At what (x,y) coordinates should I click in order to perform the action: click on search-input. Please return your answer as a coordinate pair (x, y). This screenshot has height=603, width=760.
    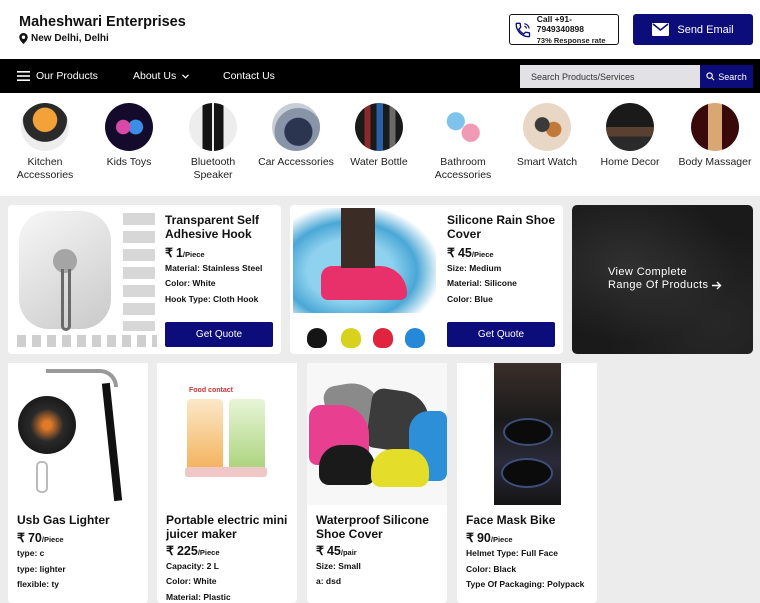
    Looking at the image, I should click on (610, 76).